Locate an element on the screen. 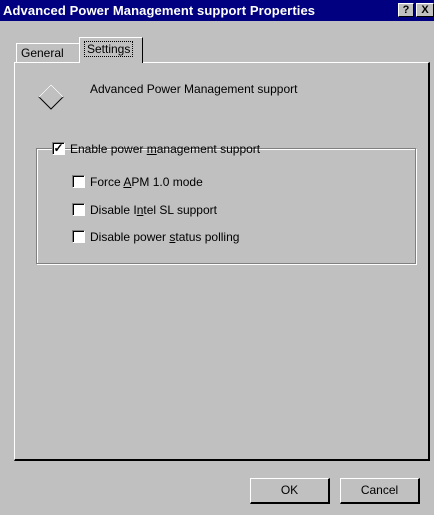 This screenshot has width=434, height=515. checkbox-label: Enable power management support is located at coordinates (165, 149).